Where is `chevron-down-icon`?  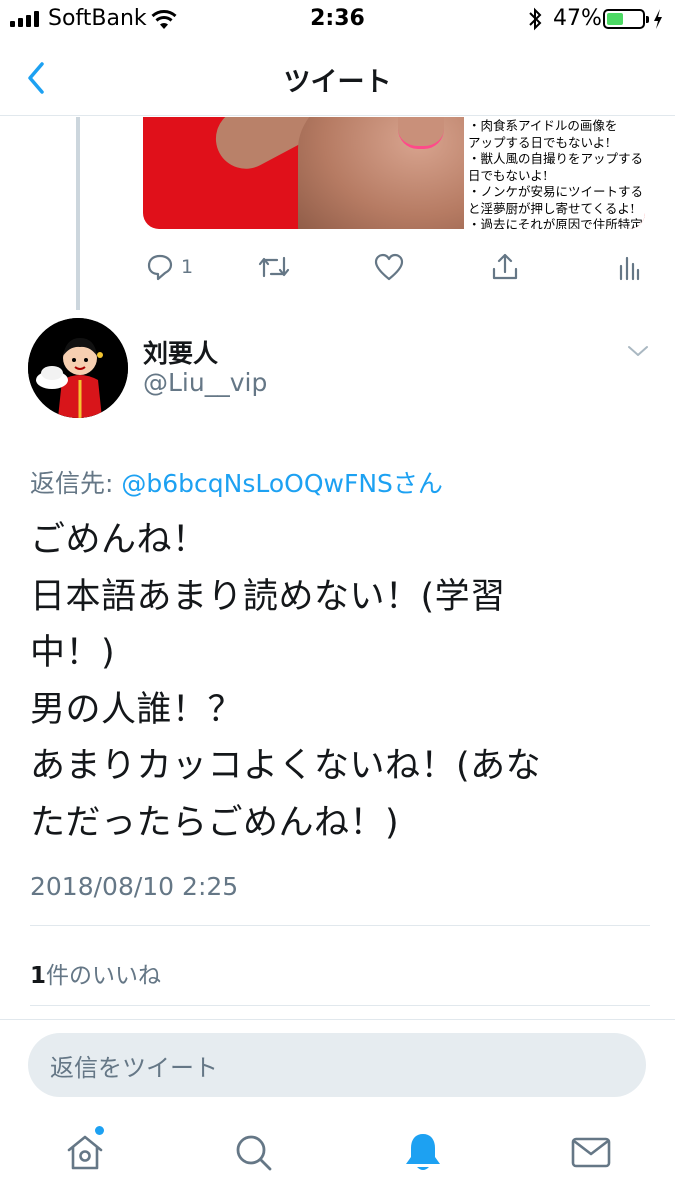 chevron-down-icon is located at coordinates (638, 351).